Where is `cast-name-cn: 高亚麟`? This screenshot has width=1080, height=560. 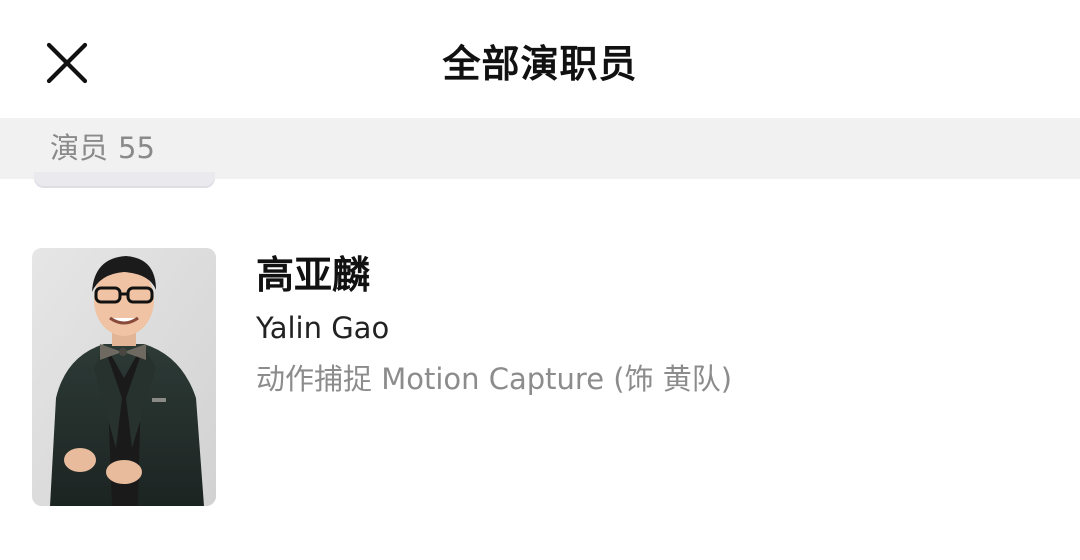 cast-name-cn: 高亚麟 is located at coordinates (313, 275).